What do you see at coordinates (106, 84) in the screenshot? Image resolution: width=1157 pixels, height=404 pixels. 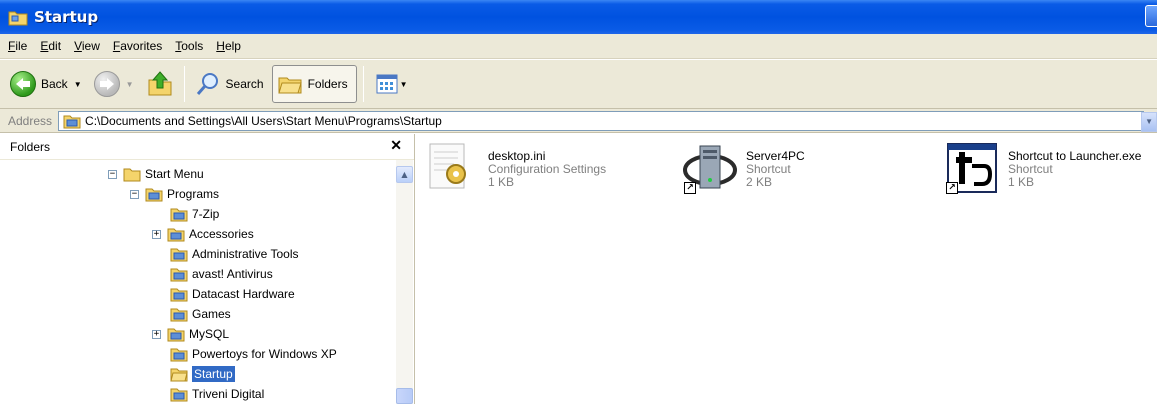 I see `forward-arrow-icon` at bounding box center [106, 84].